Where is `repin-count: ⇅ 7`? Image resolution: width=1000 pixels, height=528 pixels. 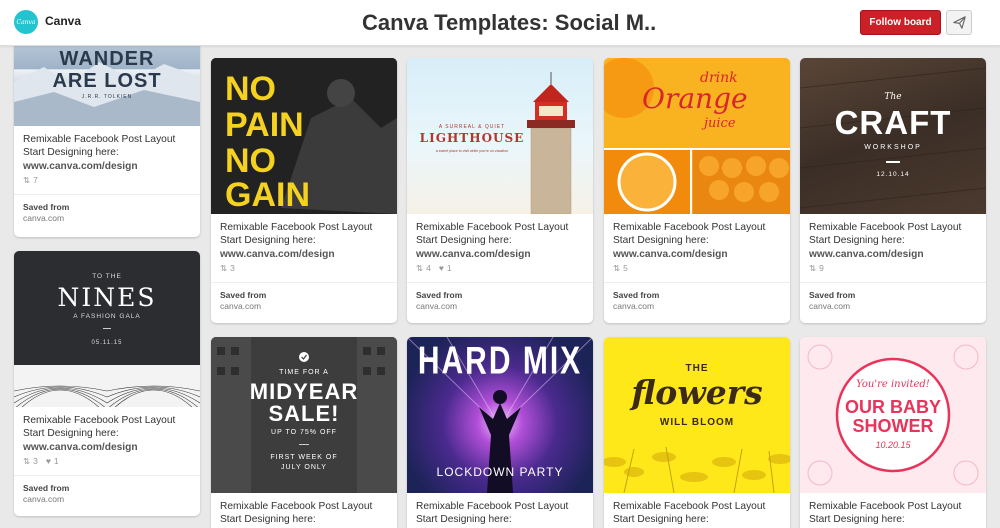
repin-count: ⇅ 7 is located at coordinates (30, 180).